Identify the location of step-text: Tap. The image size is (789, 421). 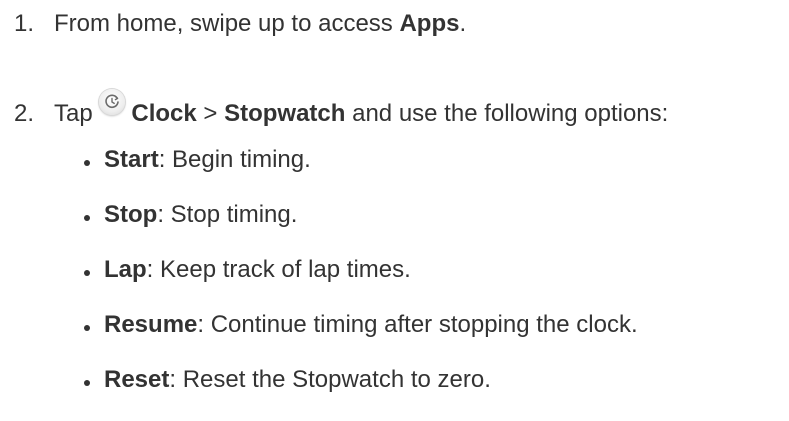
(73, 113).